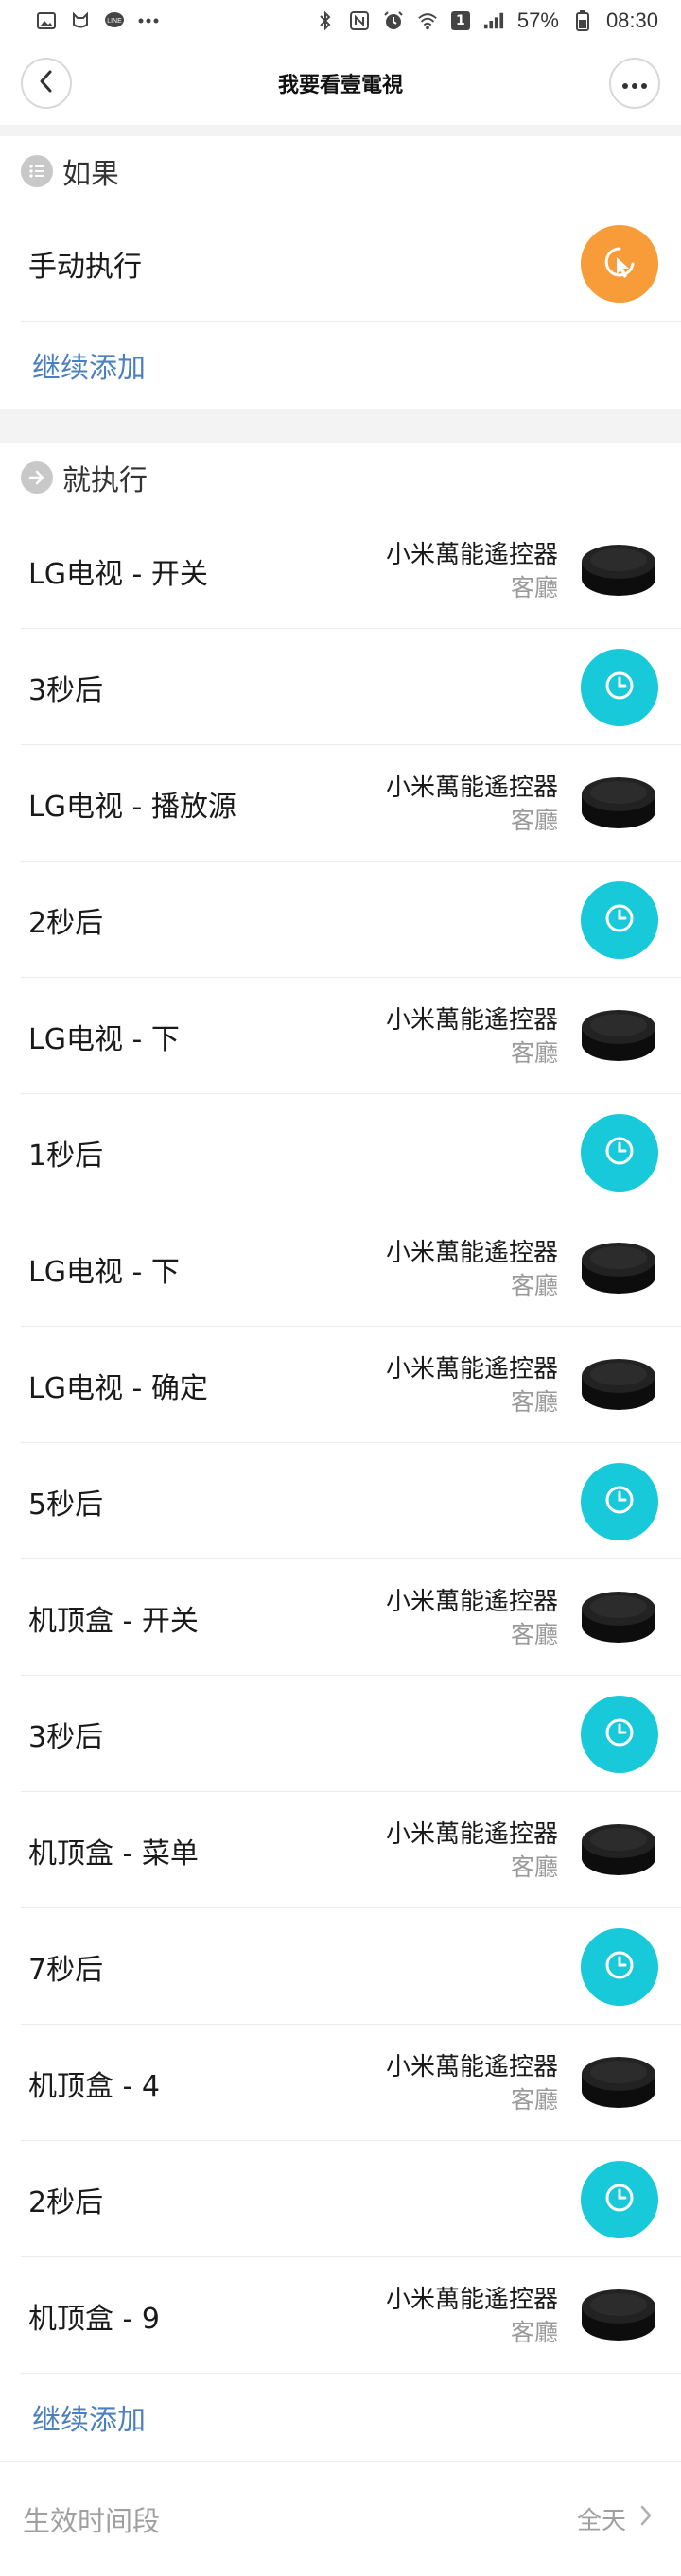  What do you see at coordinates (601, 2521) in the screenshot?
I see `effective-period-value: 全天` at bounding box center [601, 2521].